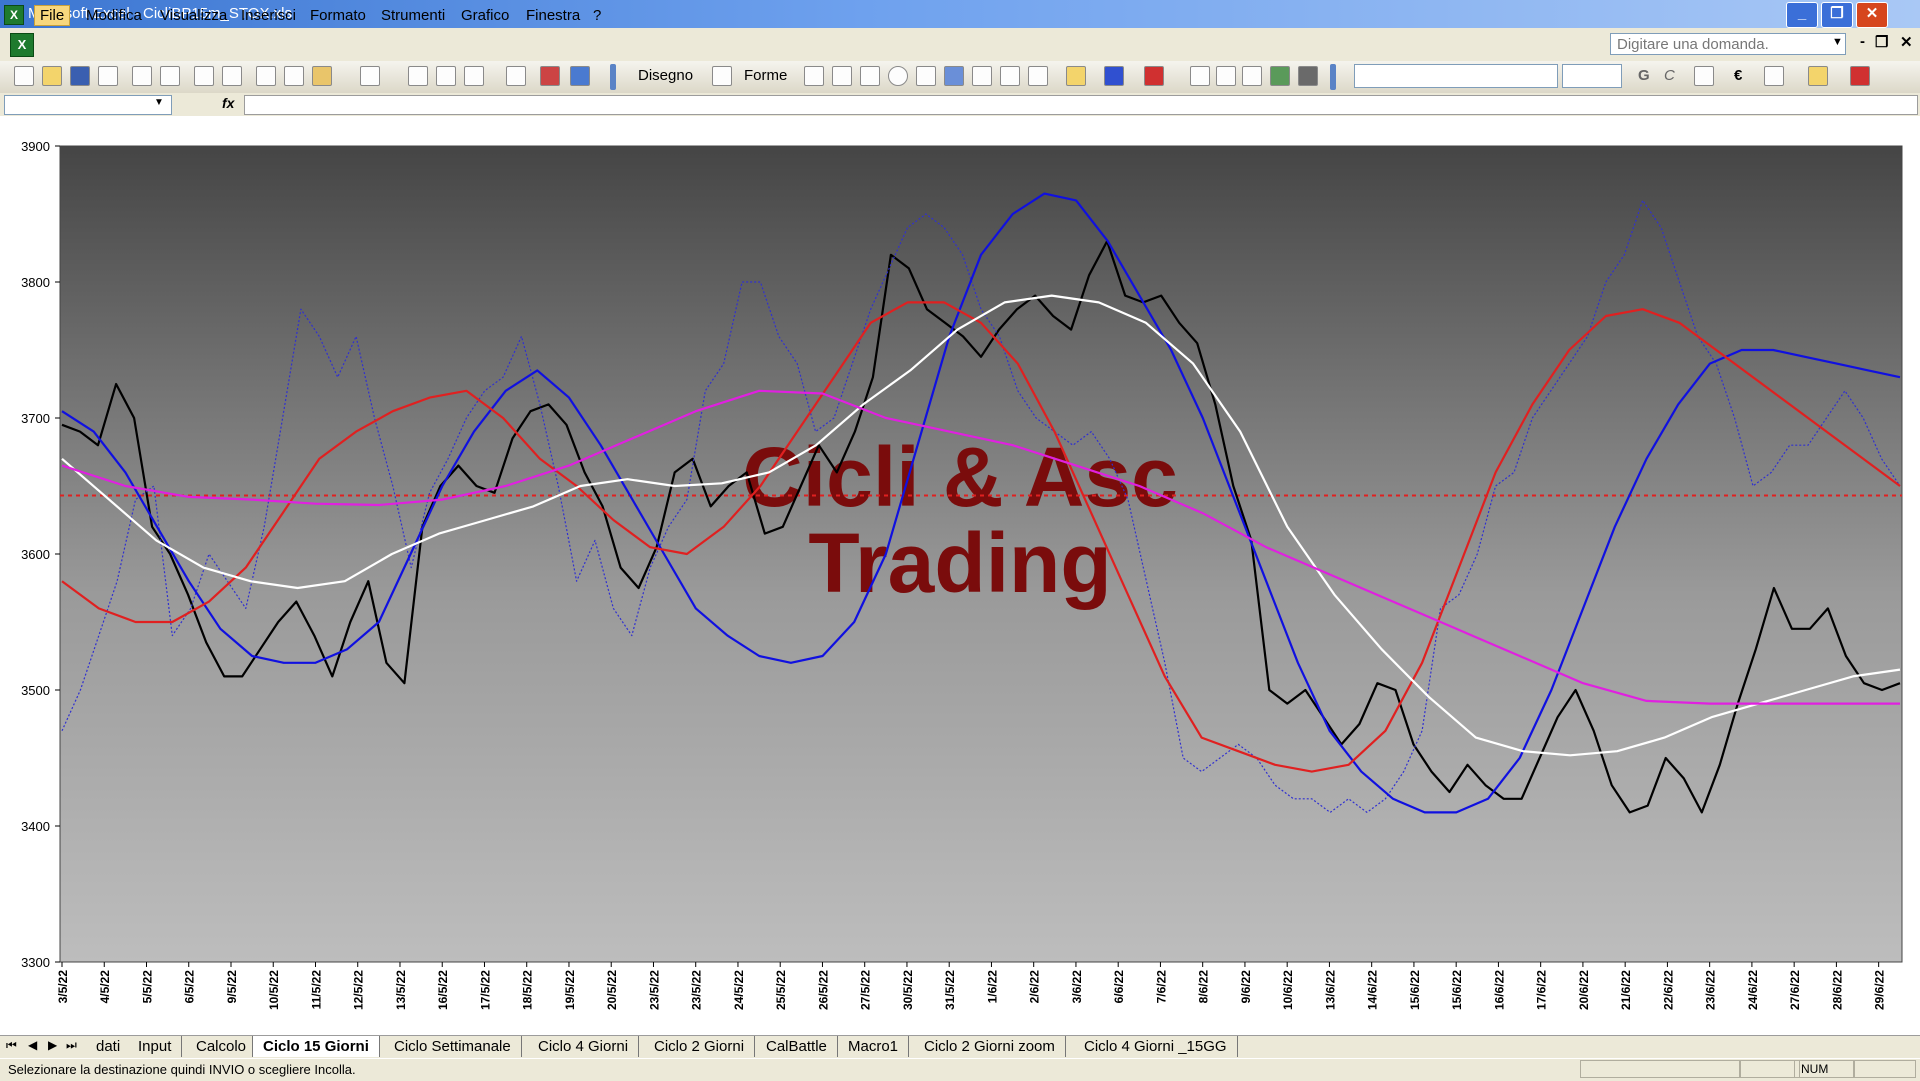 The image size is (1920, 1081). Describe the element at coordinates (1704, 76) in the screenshot. I see `align-icon` at that location.